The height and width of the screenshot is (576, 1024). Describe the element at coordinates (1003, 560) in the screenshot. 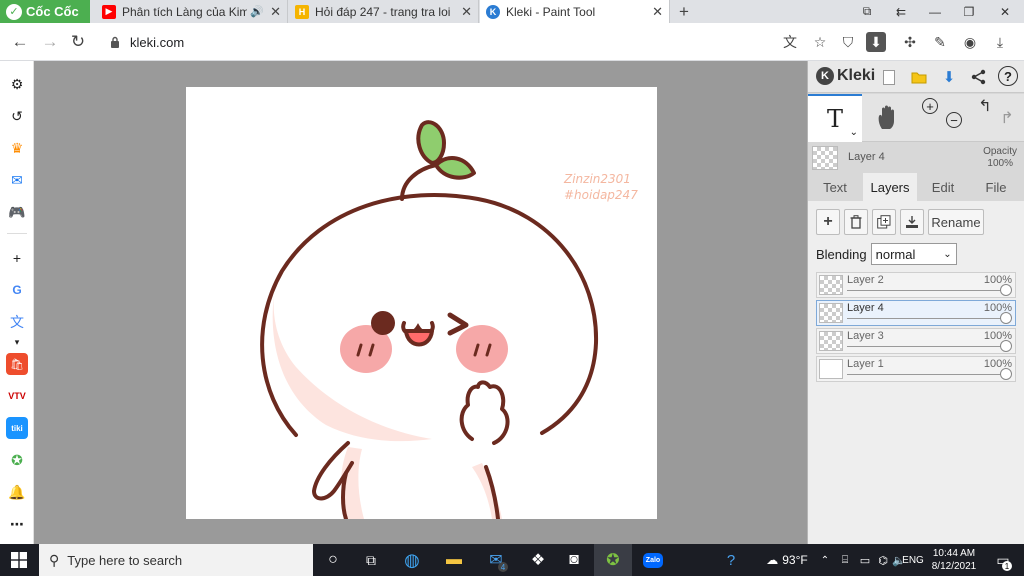

I see `notification-center-icon: ▭ 1` at that location.